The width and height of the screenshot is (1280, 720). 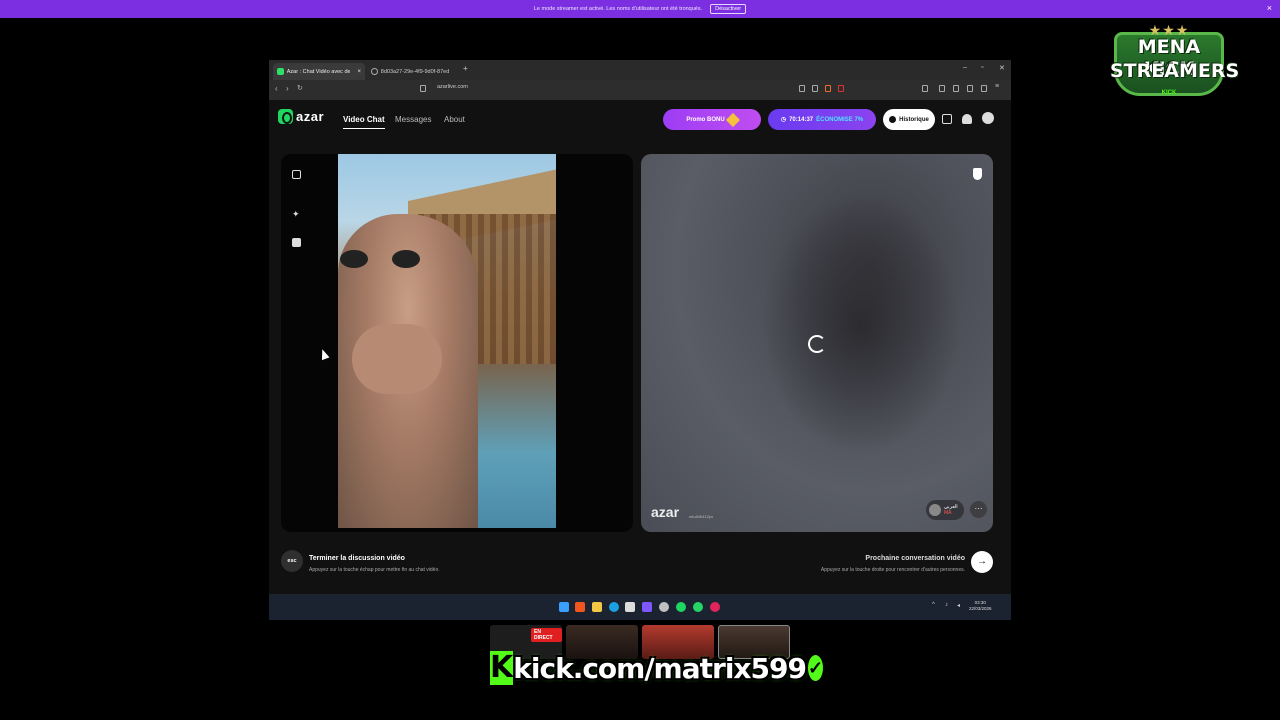 What do you see at coordinates (783, 120) in the screenshot?
I see `clock-icon: ◷` at bounding box center [783, 120].